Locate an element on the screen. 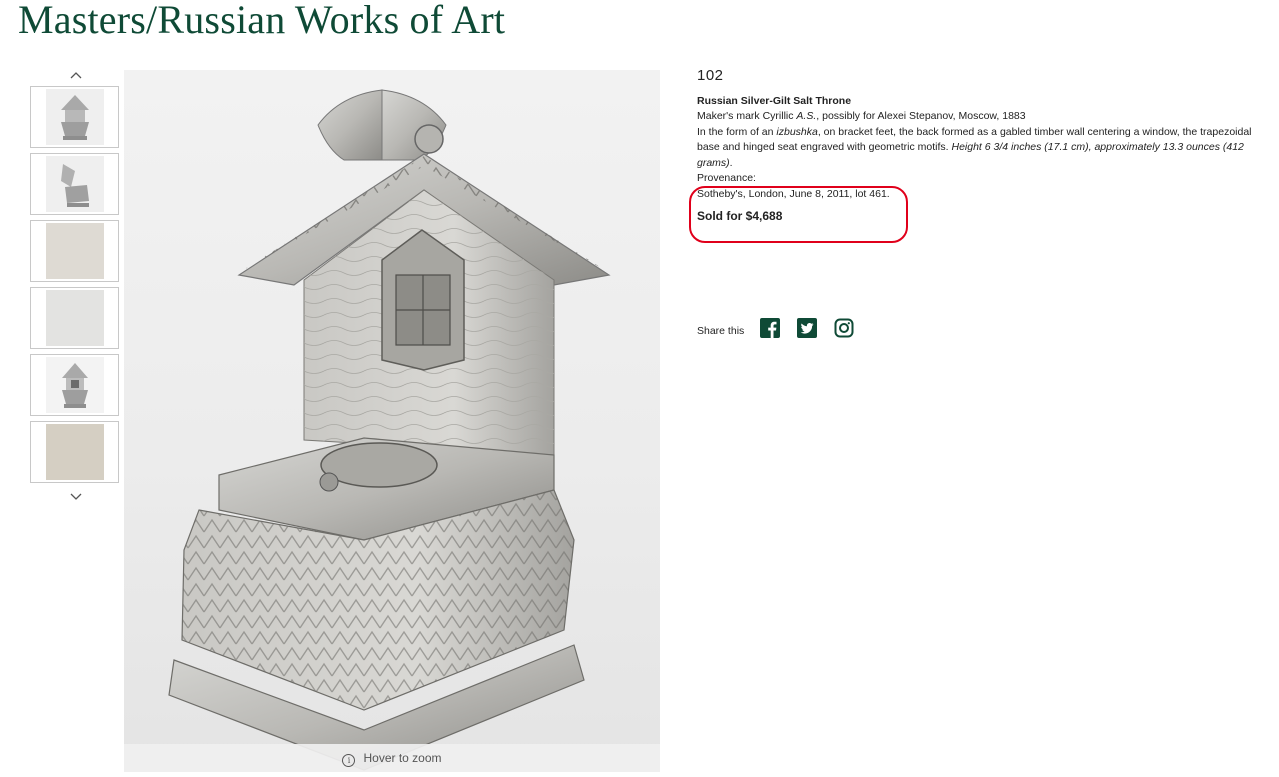 The image size is (1279, 777). twitter-icon is located at coordinates (807, 328).